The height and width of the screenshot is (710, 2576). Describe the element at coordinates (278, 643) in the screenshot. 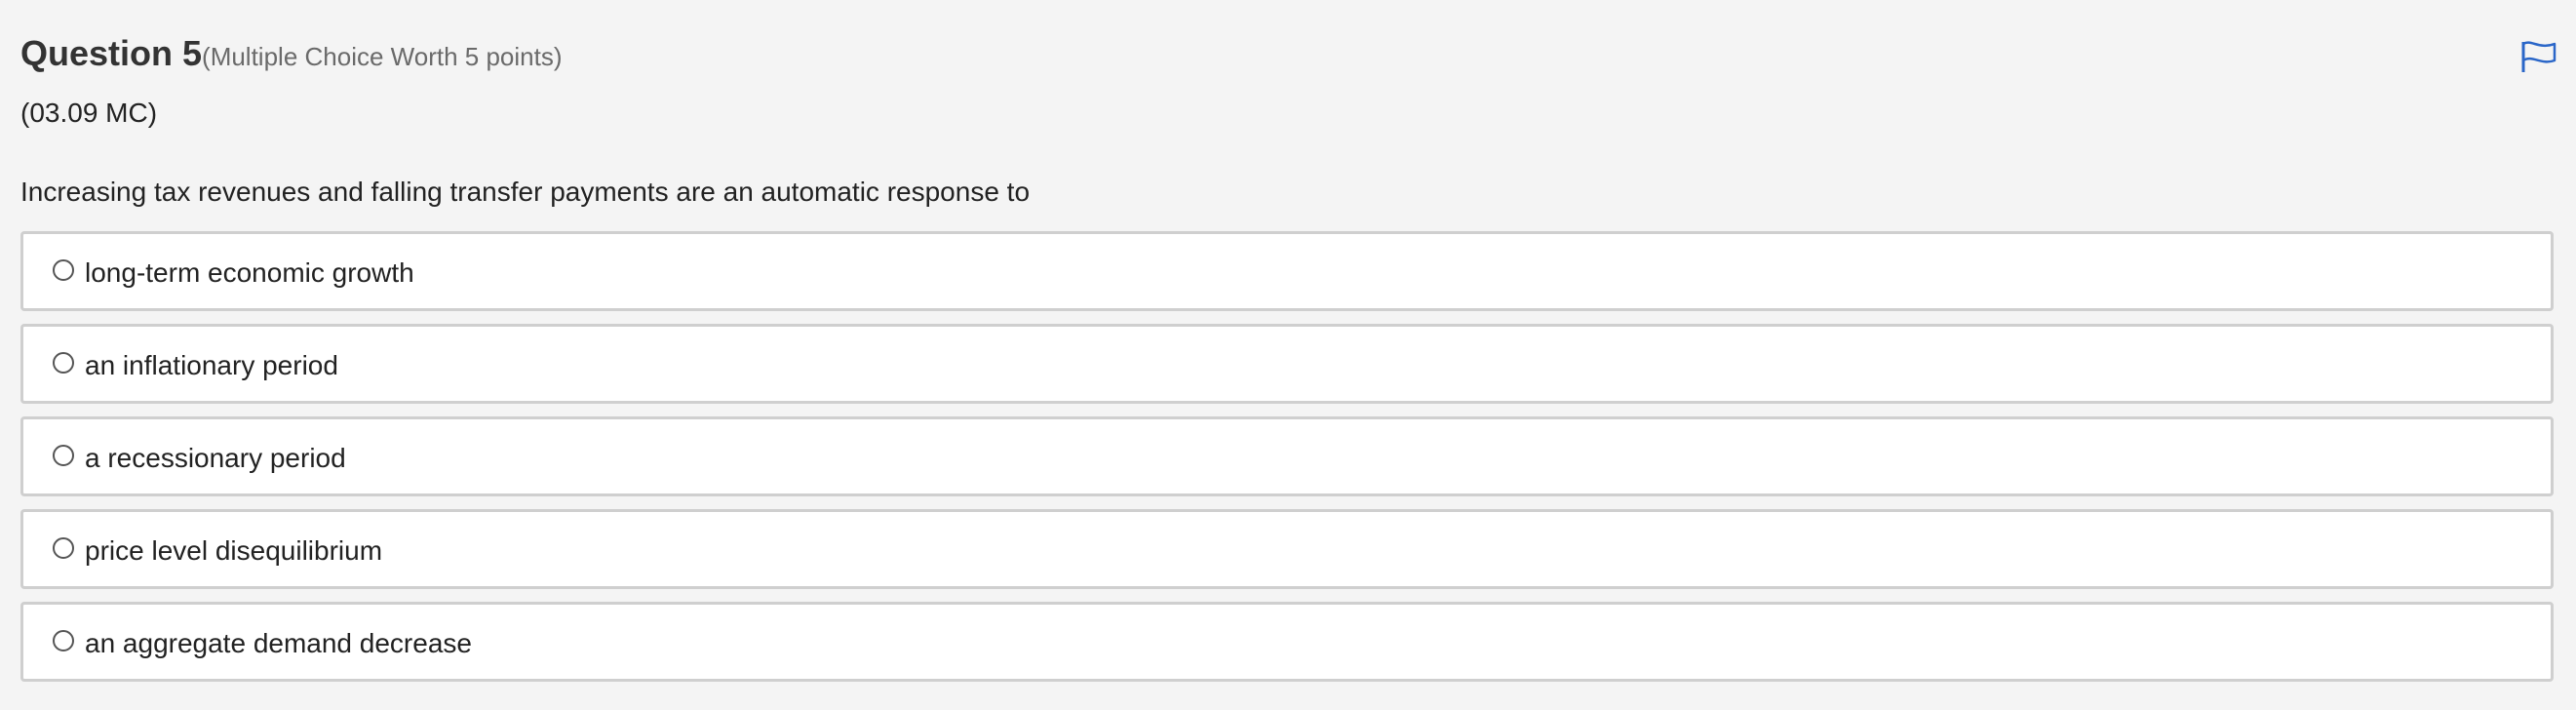

I see `answer-option-label: an aggregate demand decrease` at that location.